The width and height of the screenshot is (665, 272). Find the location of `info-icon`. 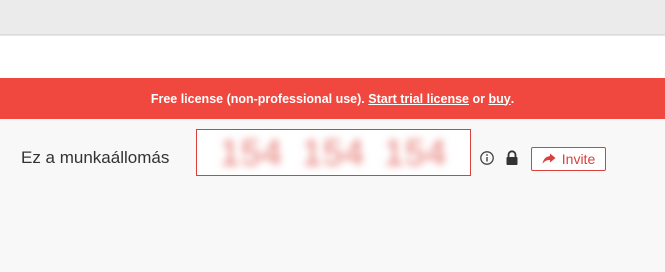

info-icon is located at coordinates (487, 158).